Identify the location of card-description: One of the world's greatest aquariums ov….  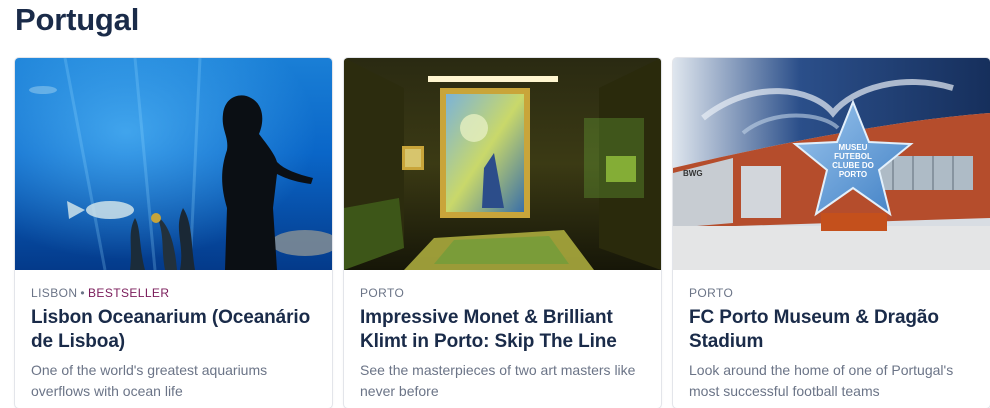
(149, 380).